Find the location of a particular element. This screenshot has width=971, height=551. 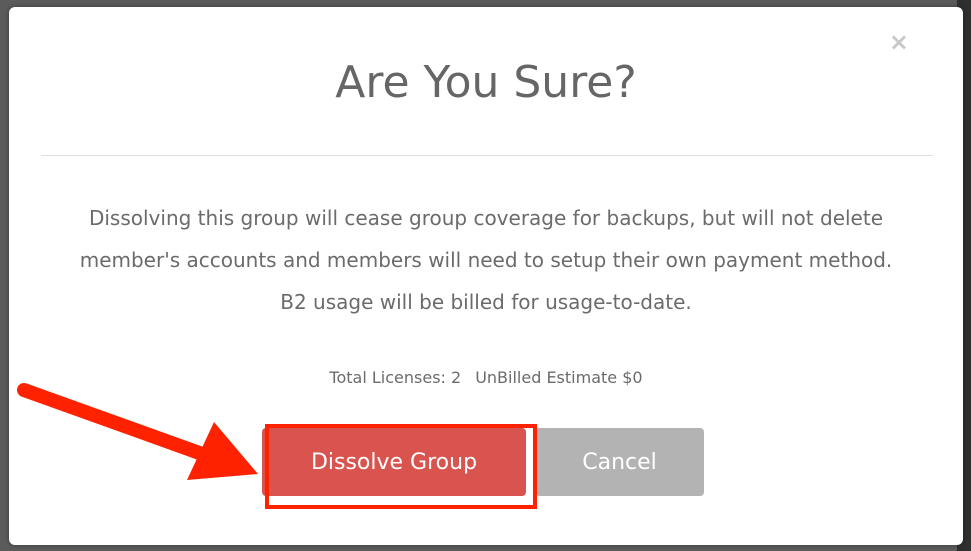

divider is located at coordinates (487, 155).